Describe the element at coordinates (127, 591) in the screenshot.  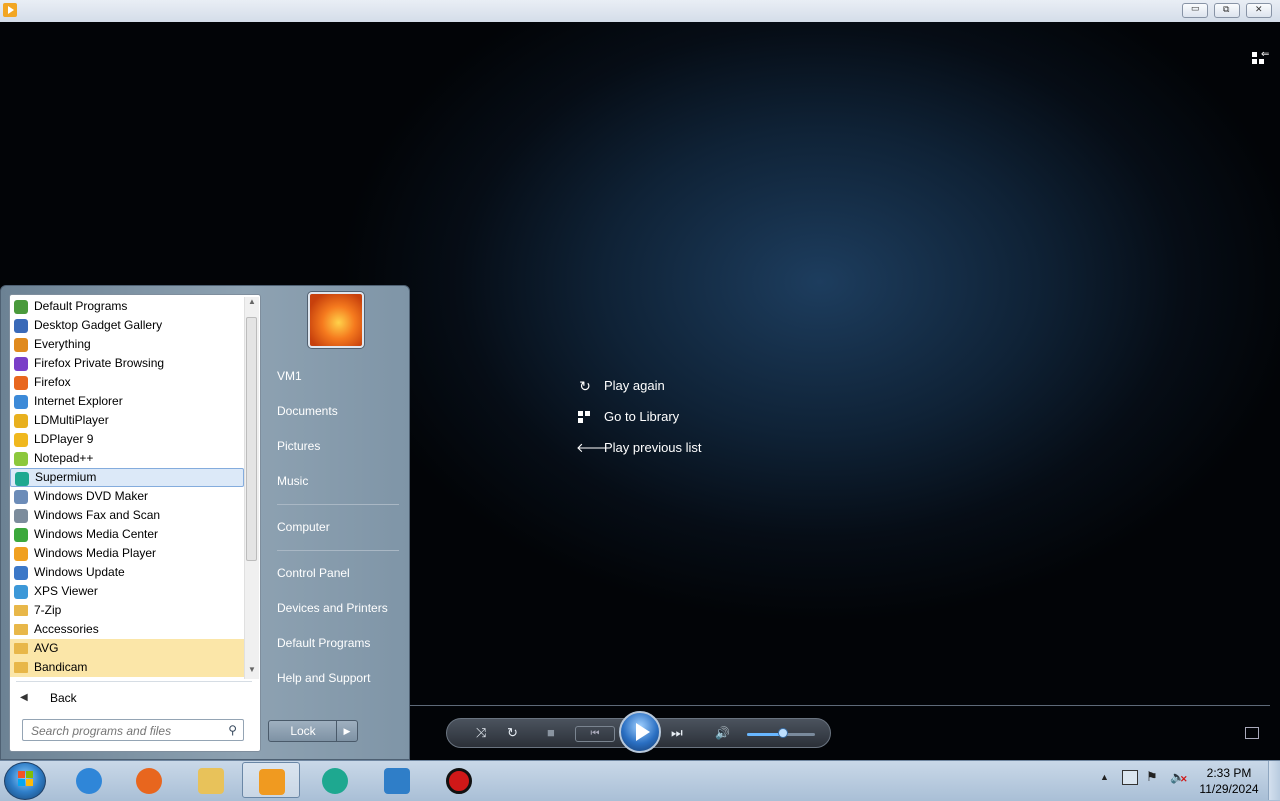
I see `program-item: XPS Viewer` at that location.